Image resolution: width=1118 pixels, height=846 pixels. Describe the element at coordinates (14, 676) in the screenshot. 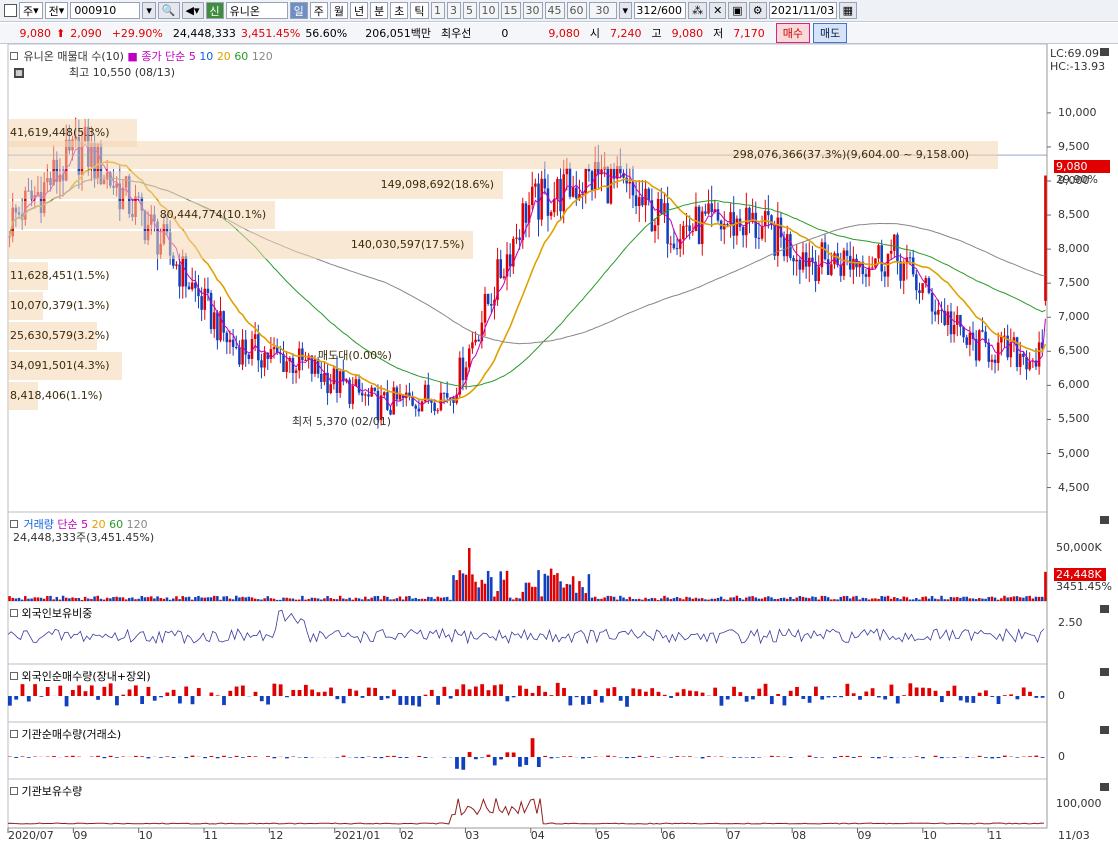

I see `foreign-net-collapse-icon` at that location.